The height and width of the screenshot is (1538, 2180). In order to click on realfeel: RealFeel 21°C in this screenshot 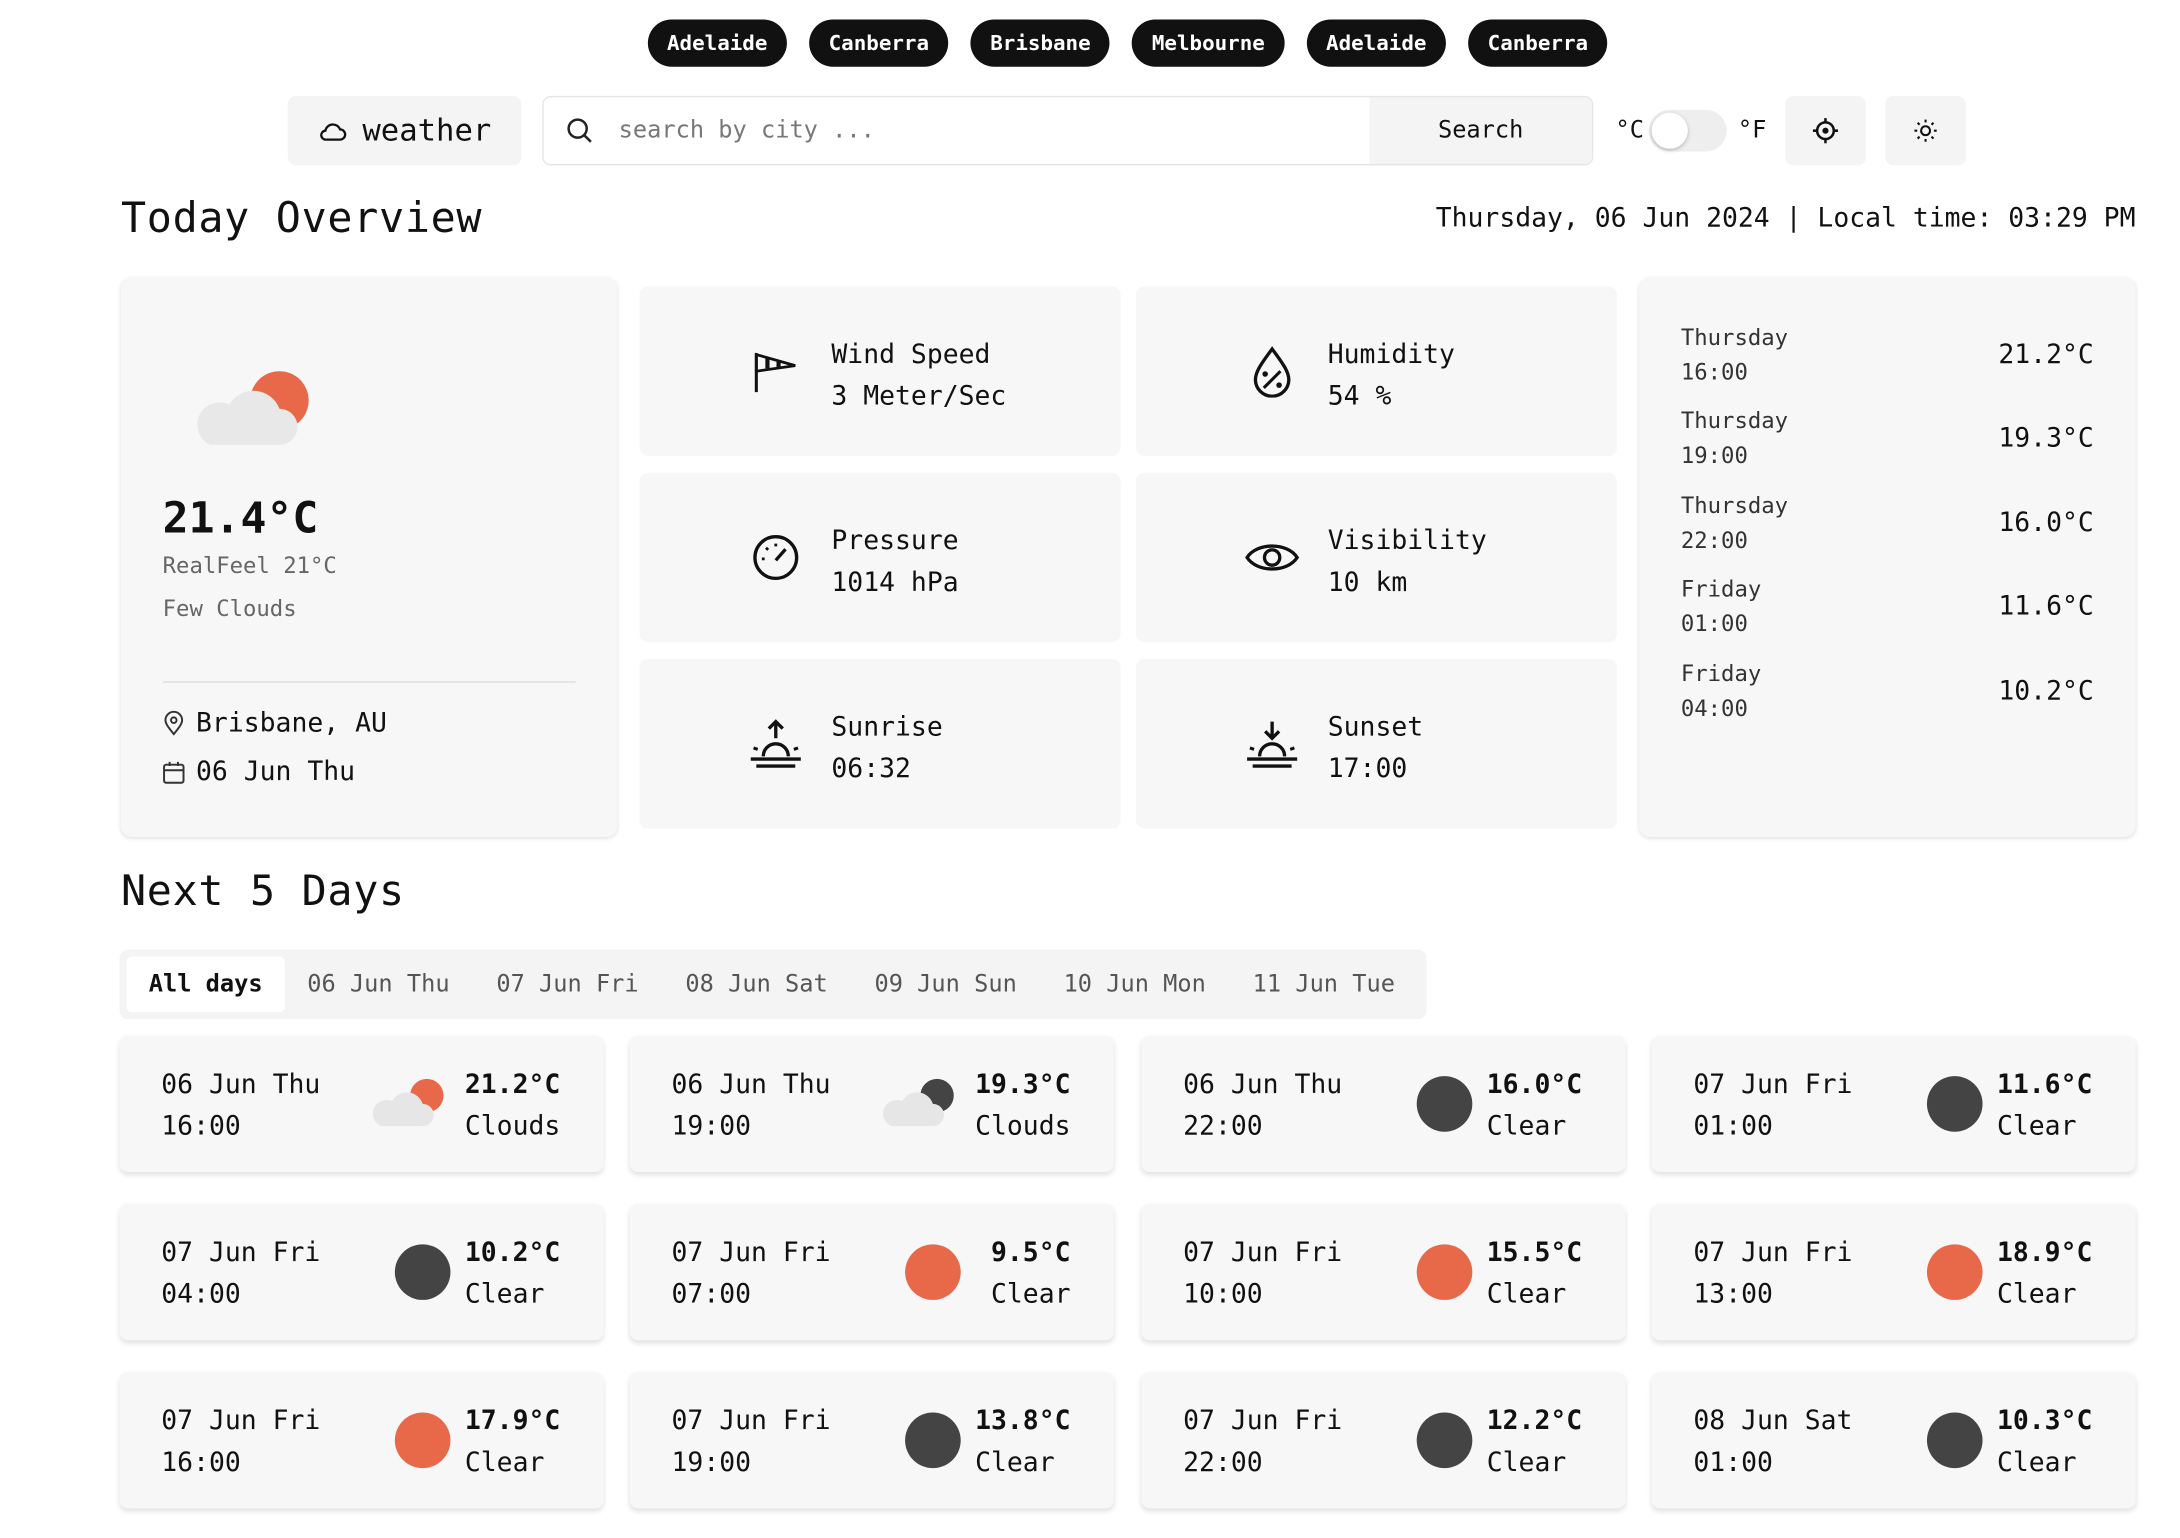, I will do `click(249, 565)`.